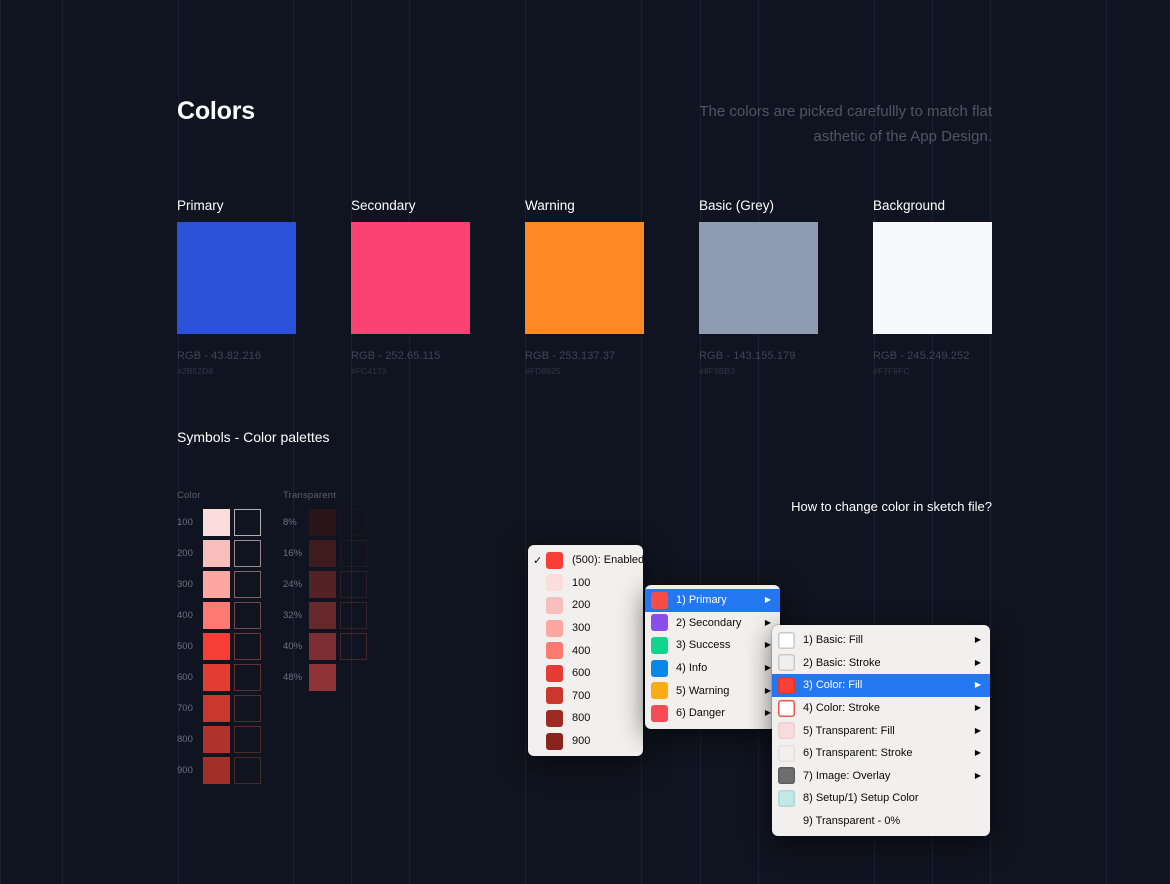  What do you see at coordinates (881, 753) in the screenshot?
I see `menu-item: 6) Transparent: Stroke ▶` at bounding box center [881, 753].